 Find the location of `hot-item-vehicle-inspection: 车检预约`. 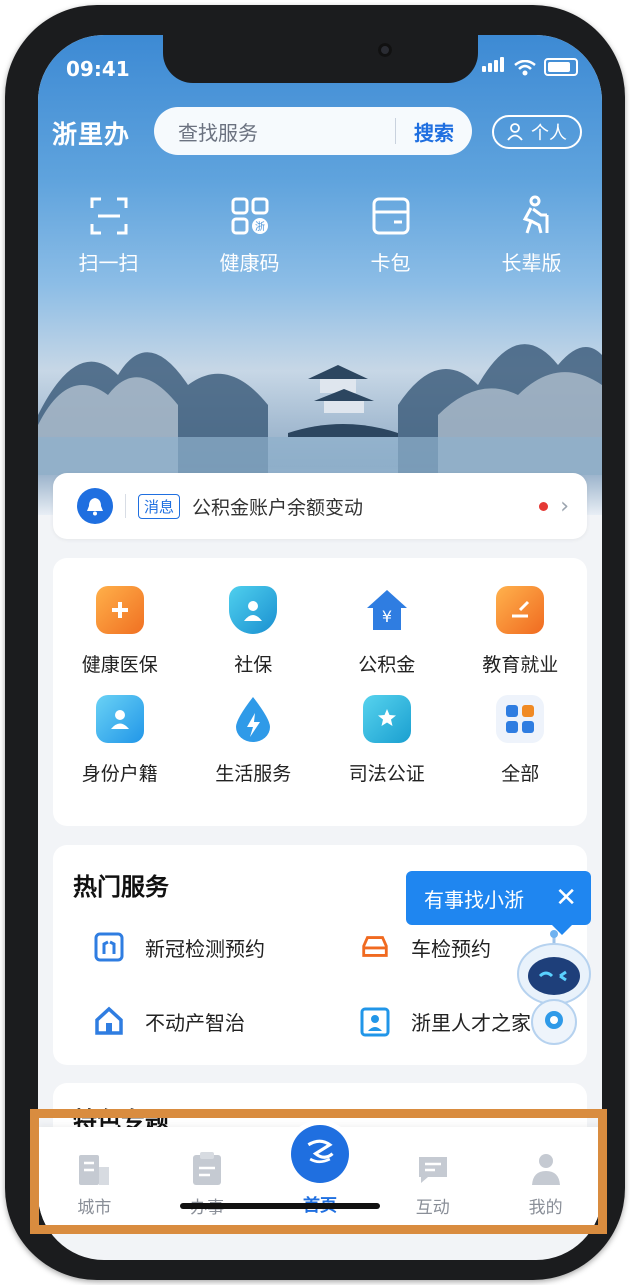

hot-item-vehicle-inspection: 车检预约 is located at coordinates (425, 947).